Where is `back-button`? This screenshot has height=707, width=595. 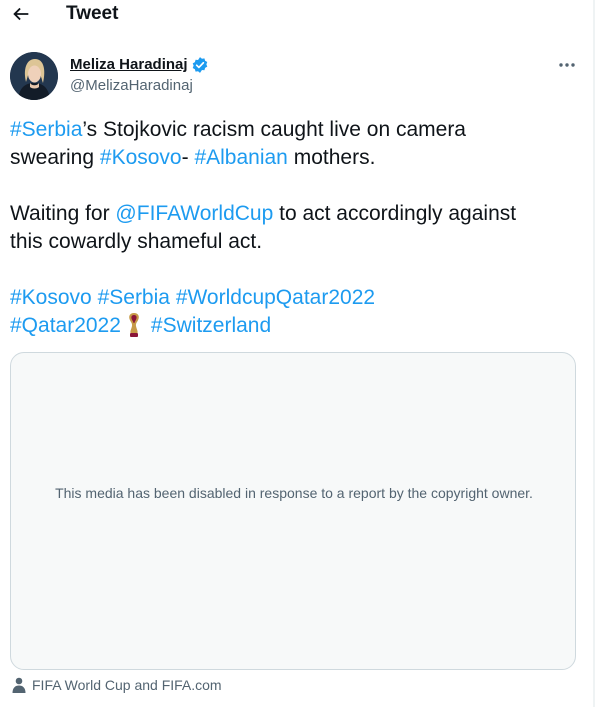
back-button is located at coordinates (21, 14).